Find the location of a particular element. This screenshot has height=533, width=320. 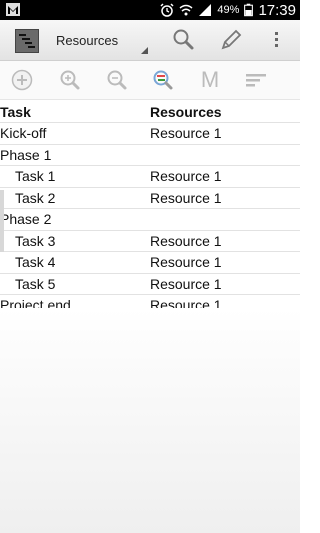

signal-icon is located at coordinates (205, 10).